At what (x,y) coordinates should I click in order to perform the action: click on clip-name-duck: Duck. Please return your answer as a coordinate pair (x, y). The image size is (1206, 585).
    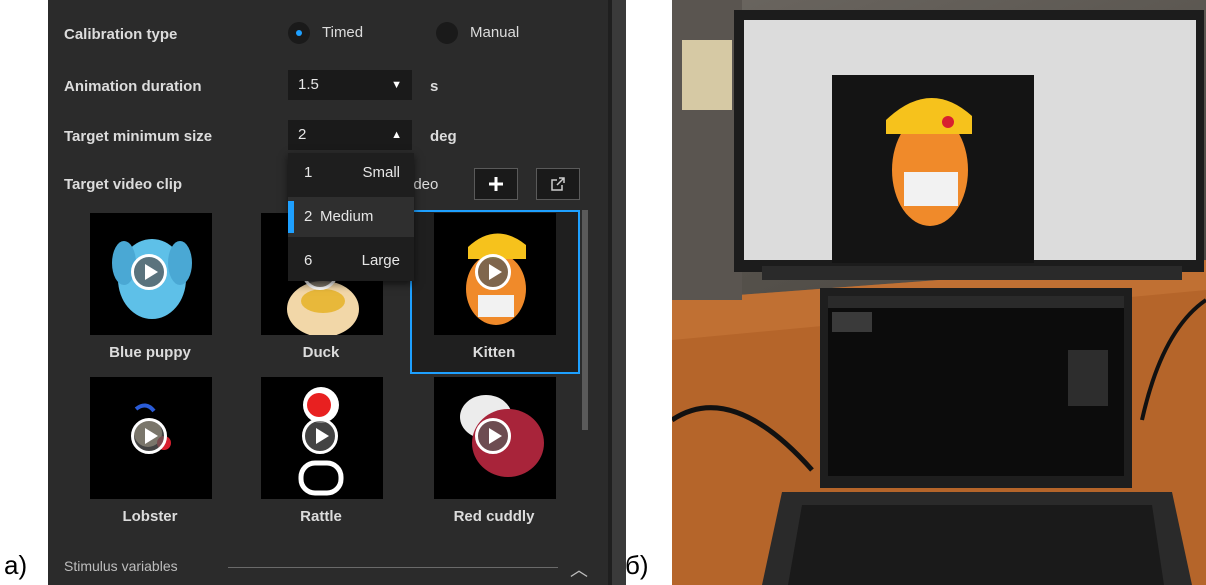
    Looking at the image, I should click on (321, 352).